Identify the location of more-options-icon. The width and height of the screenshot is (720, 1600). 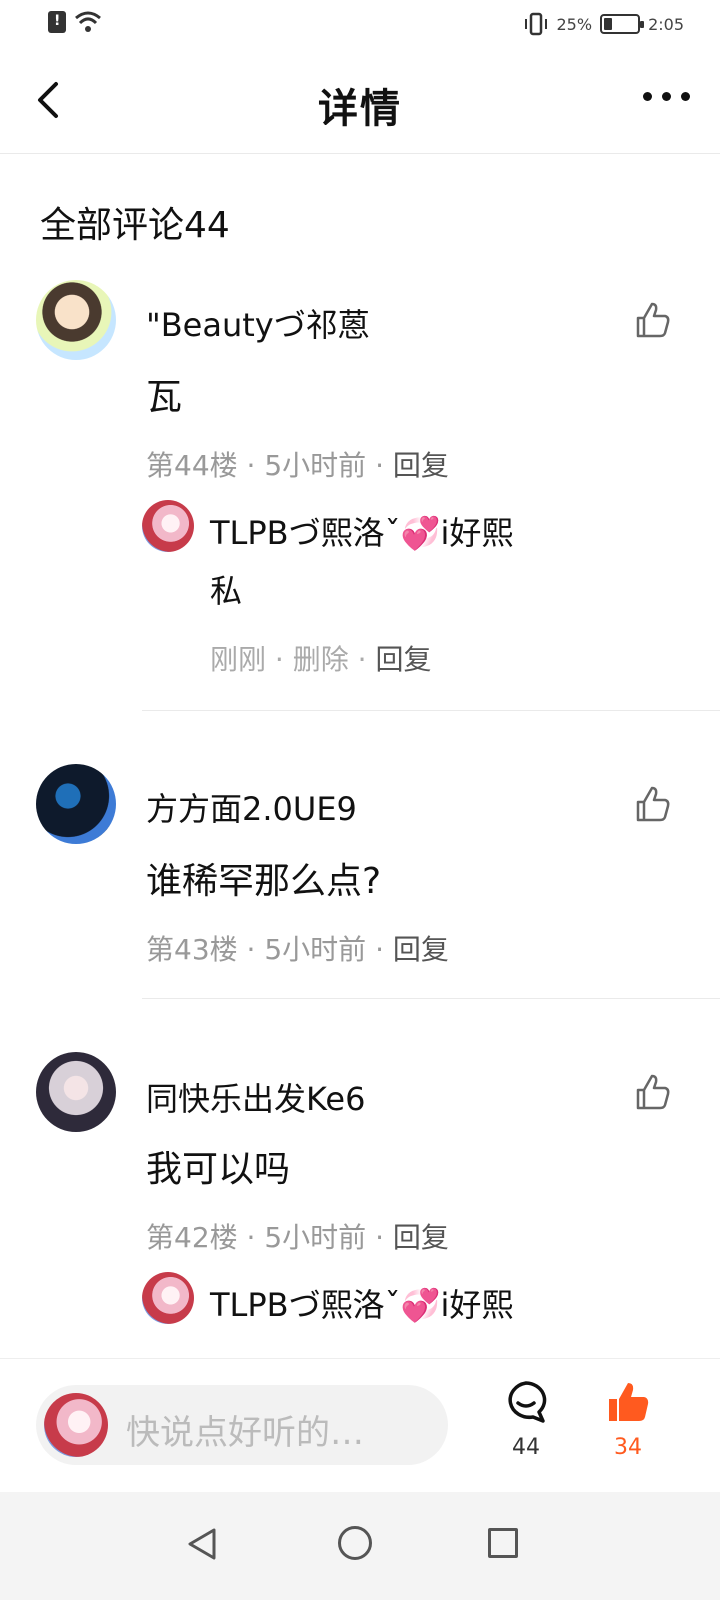
(666, 96).